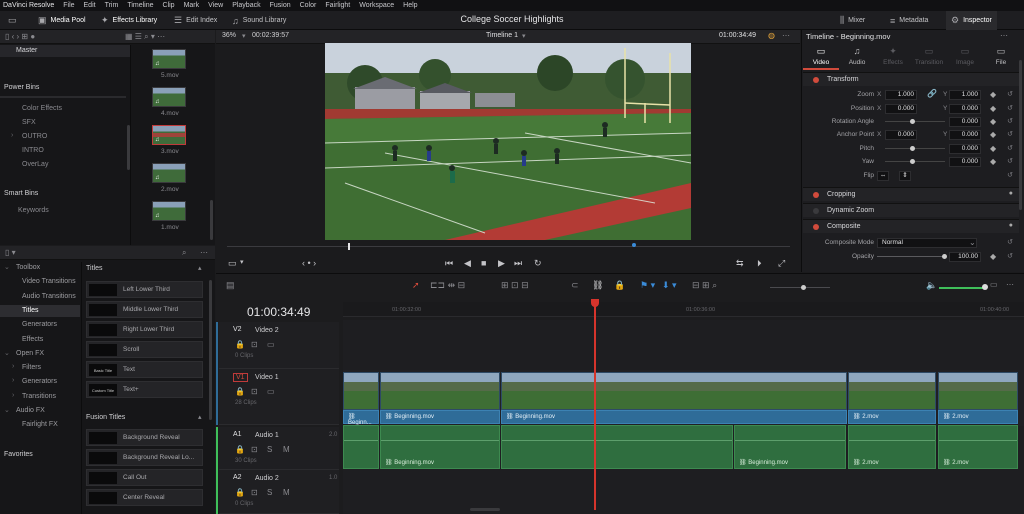 This screenshot has height=514, width=1024. What do you see at coordinates (410, 5) in the screenshot?
I see `menu-help: Help` at bounding box center [410, 5].